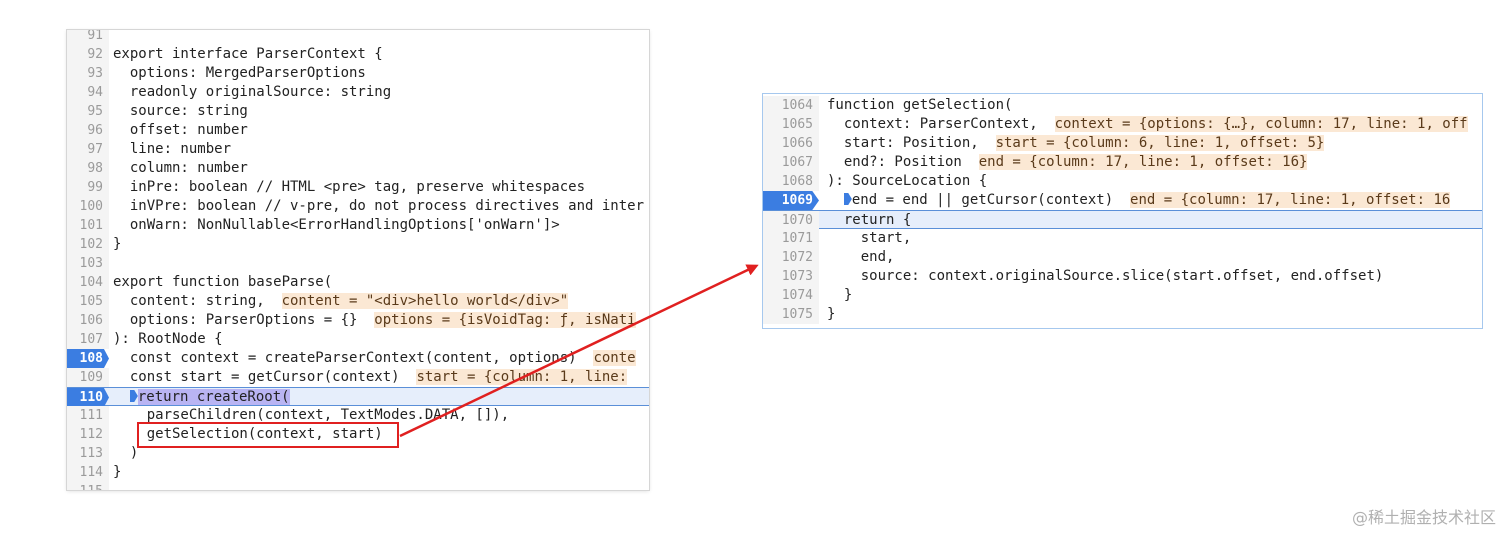  I want to click on arrow-line, so click(579, 351).